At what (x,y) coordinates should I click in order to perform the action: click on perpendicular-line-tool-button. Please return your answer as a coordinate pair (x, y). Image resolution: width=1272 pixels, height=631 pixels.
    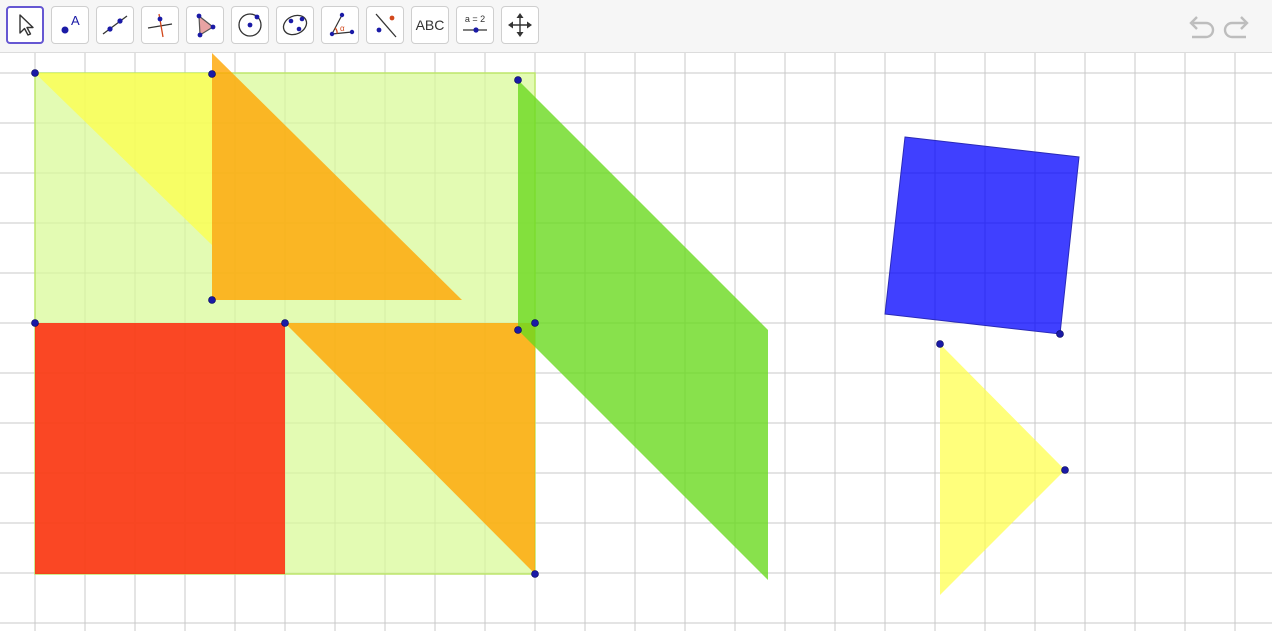
    Looking at the image, I should click on (160, 25).